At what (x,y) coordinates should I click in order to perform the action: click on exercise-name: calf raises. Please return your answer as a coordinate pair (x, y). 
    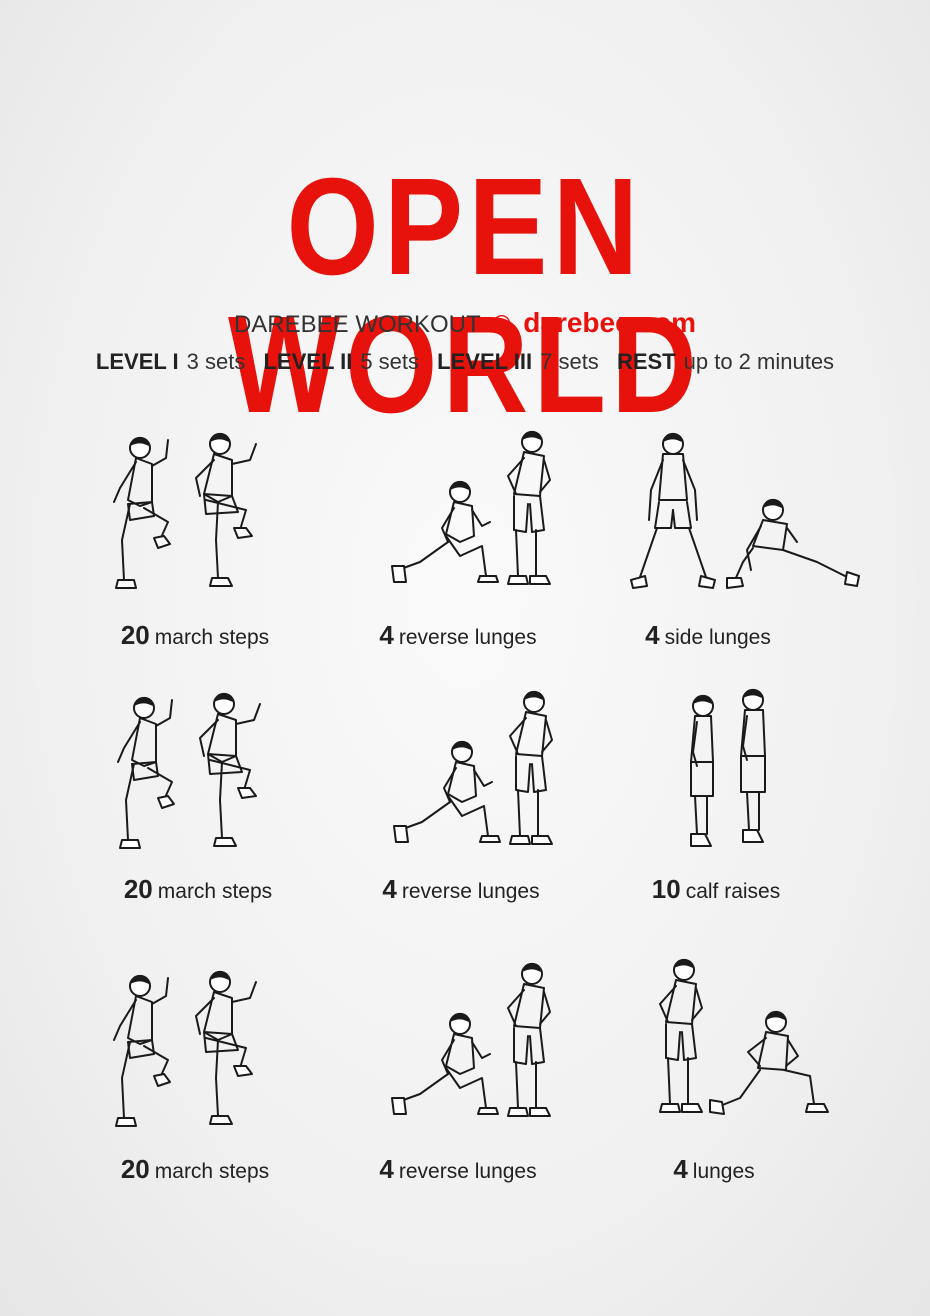
    Looking at the image, I should click on (733, 891).